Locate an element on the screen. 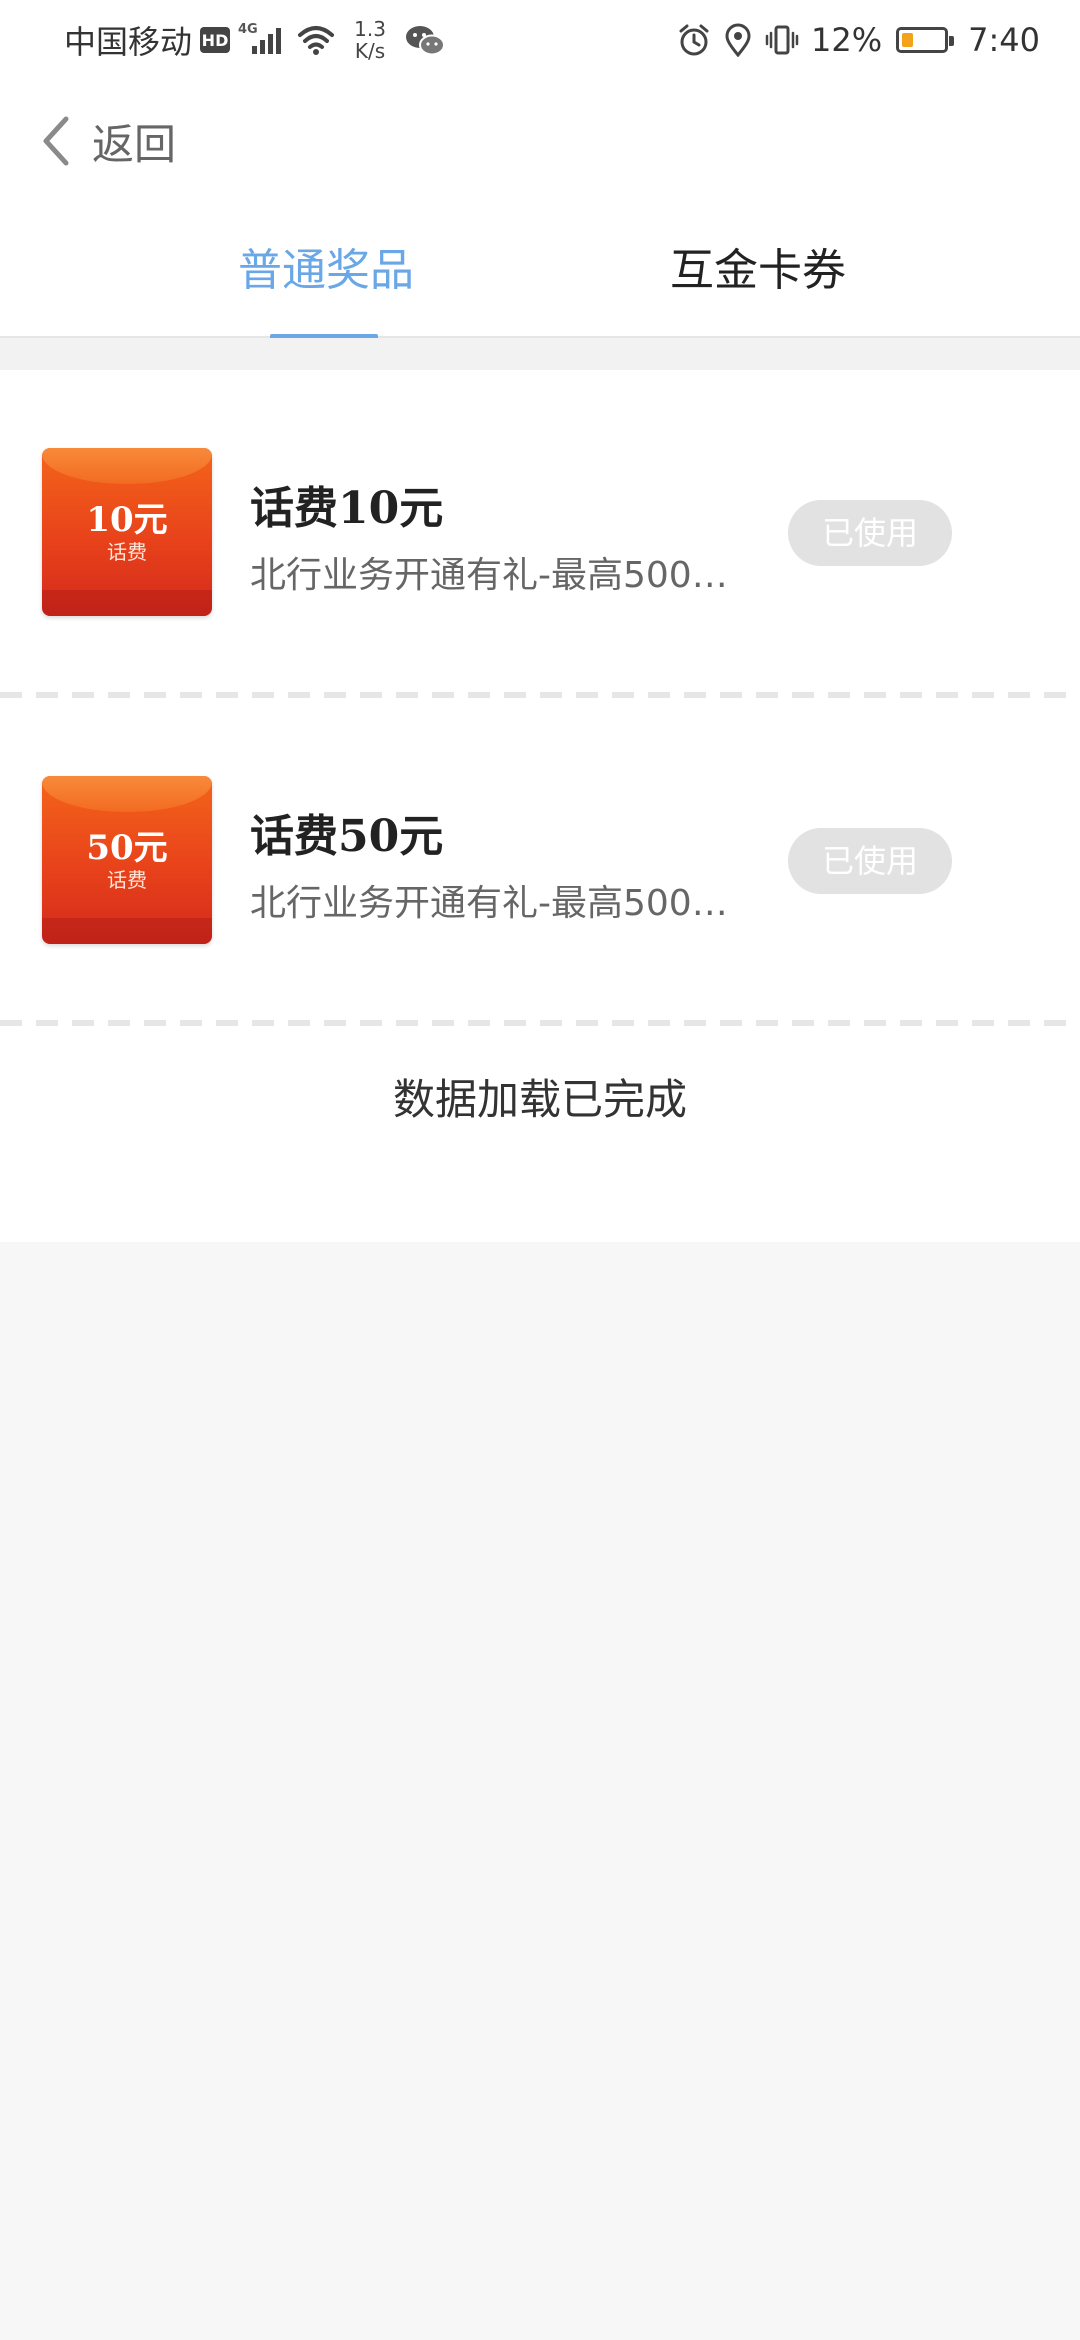 This screenshot has width=1080, height=2340. alarm-icon is located at coordinates (694, 40).